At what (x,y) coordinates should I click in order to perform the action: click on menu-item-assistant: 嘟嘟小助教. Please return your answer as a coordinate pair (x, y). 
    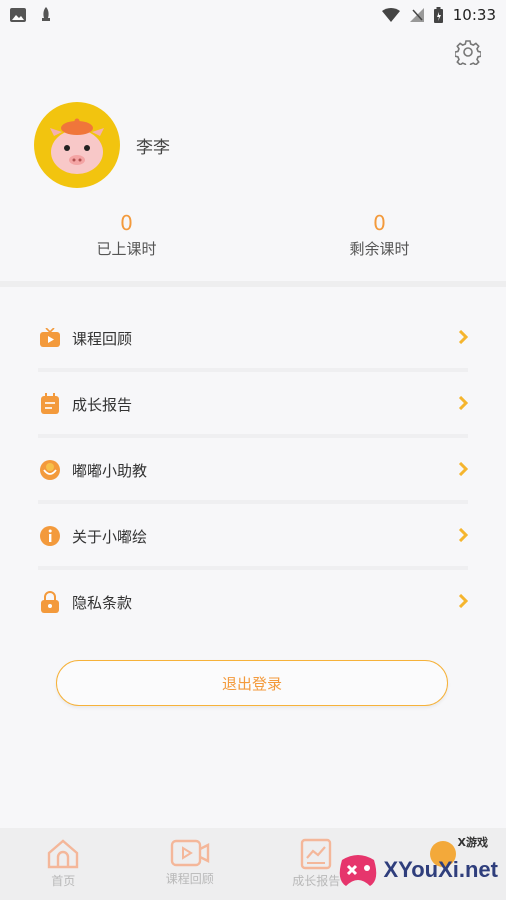
    Looking at the image, I should click on (253, 472).